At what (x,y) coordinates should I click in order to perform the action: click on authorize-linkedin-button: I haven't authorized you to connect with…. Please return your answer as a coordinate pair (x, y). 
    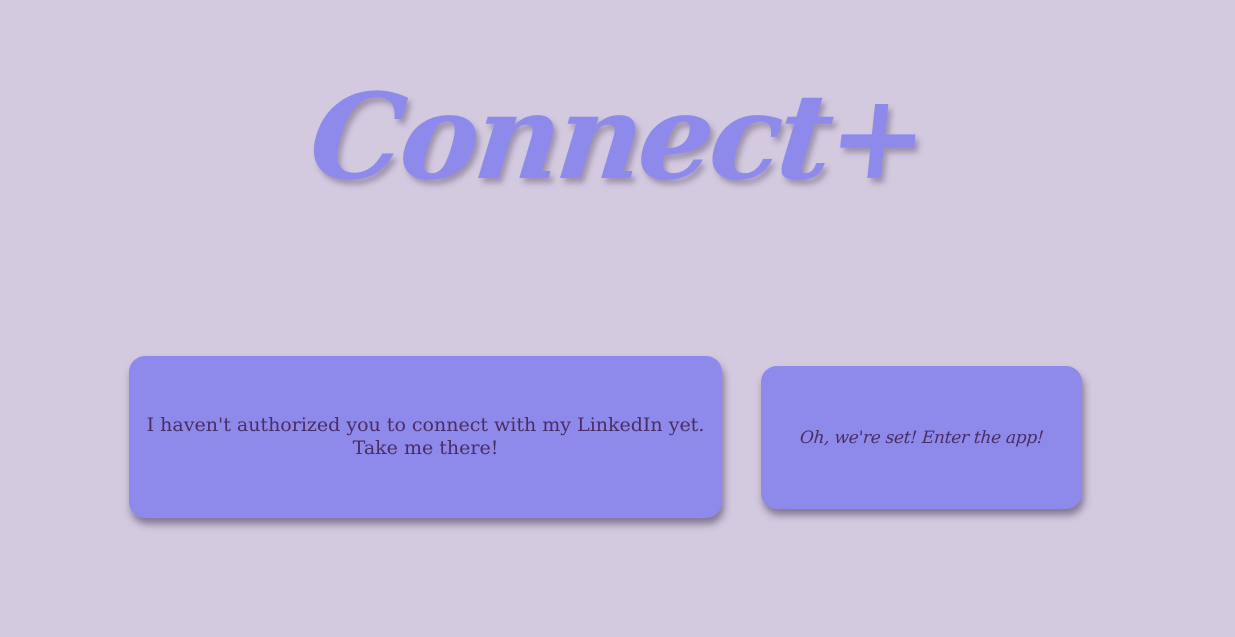
    Looking at the image, I should click on (425, 437).